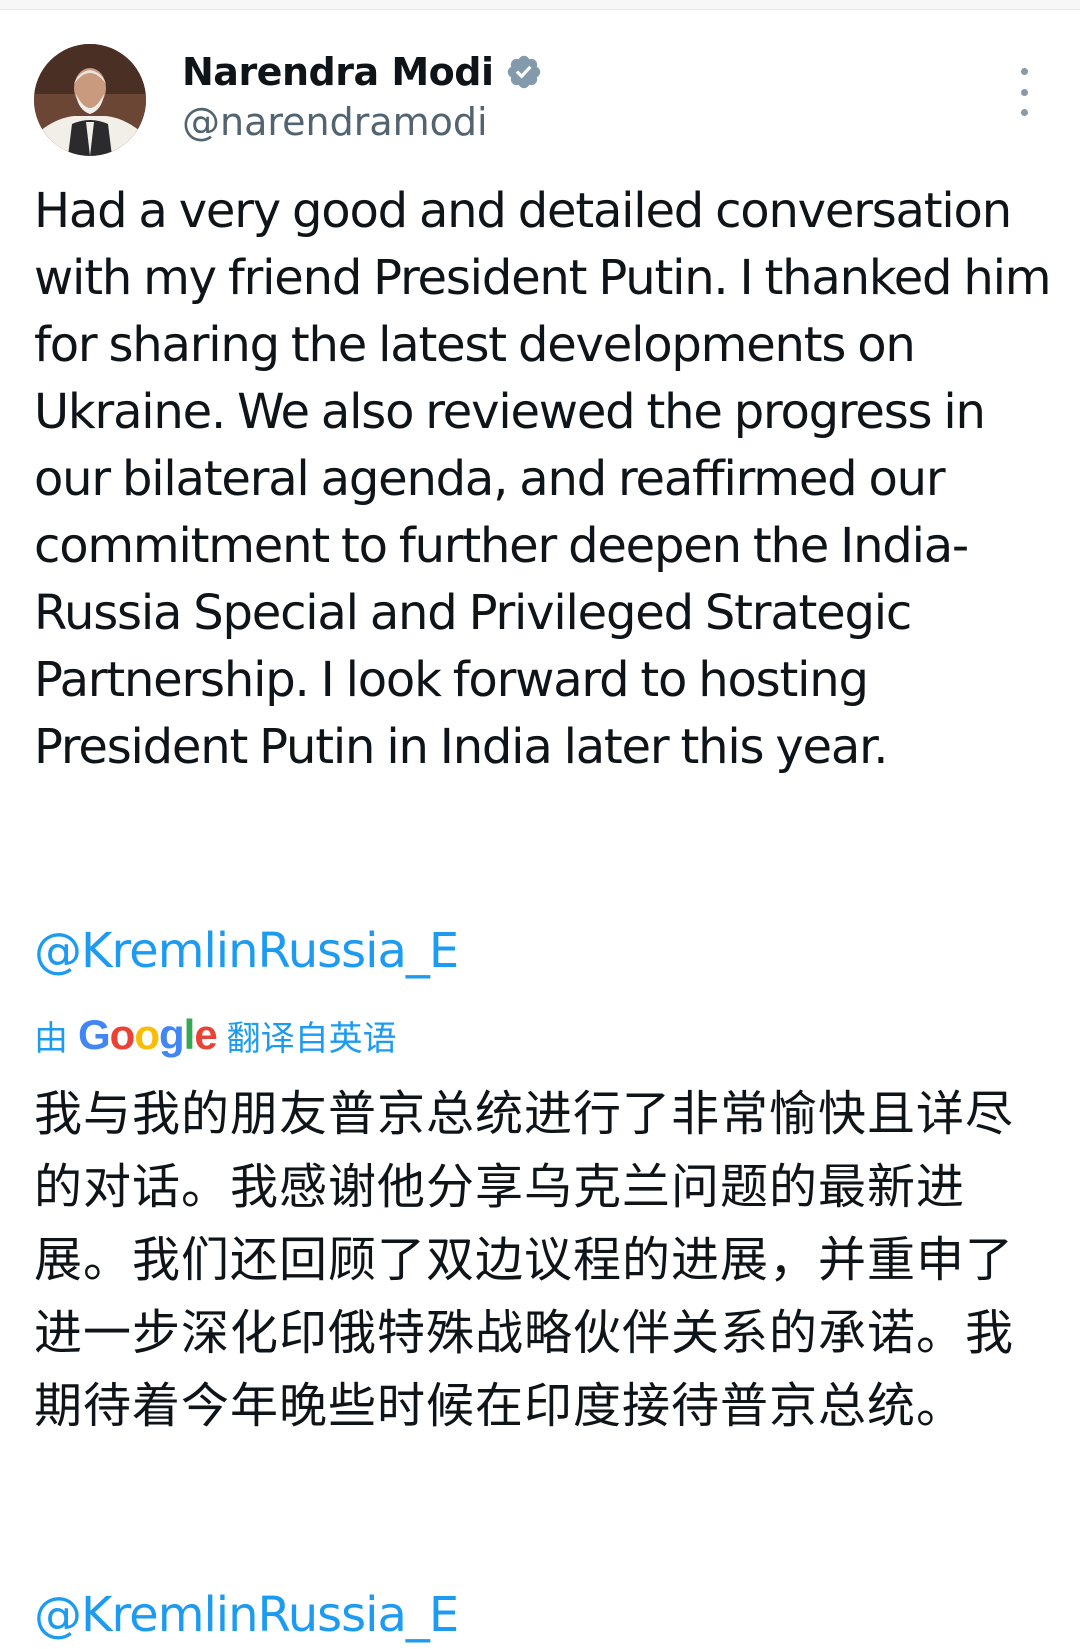  I want to click on translation-suffix: 翻译自英语, so click(312, 1035).